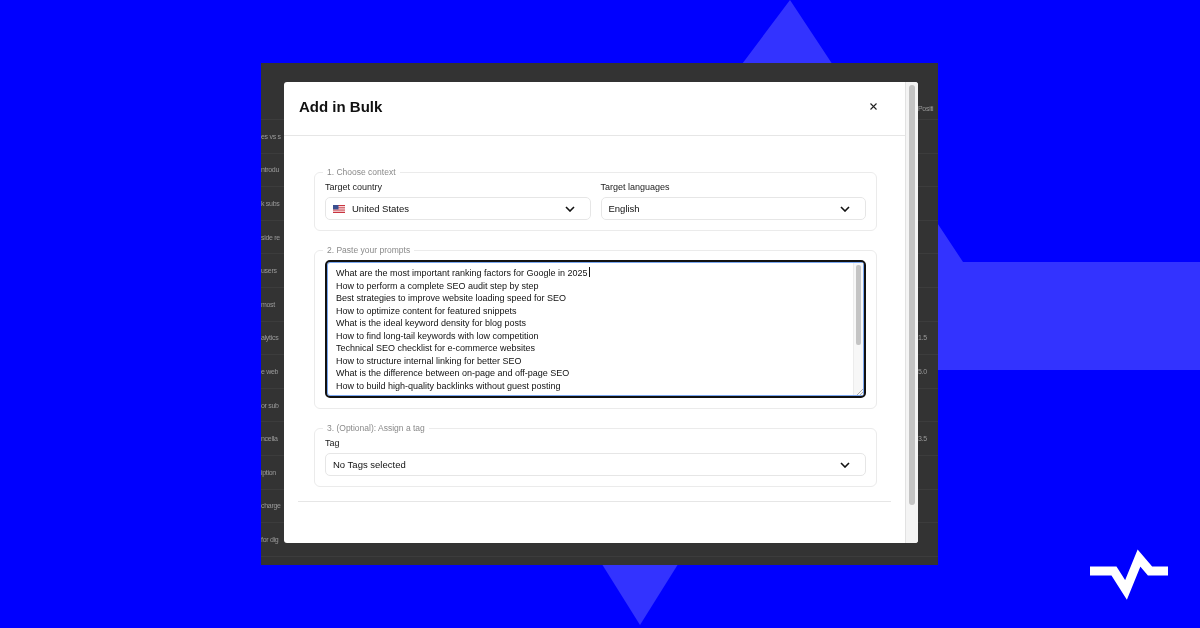 Image resolution: width=1200 pixels, height=628 pixels. What do you see at coordinates (635, 187) in the screenshot?
I see `field-label: Target languages` at bounding box center [635, 187].